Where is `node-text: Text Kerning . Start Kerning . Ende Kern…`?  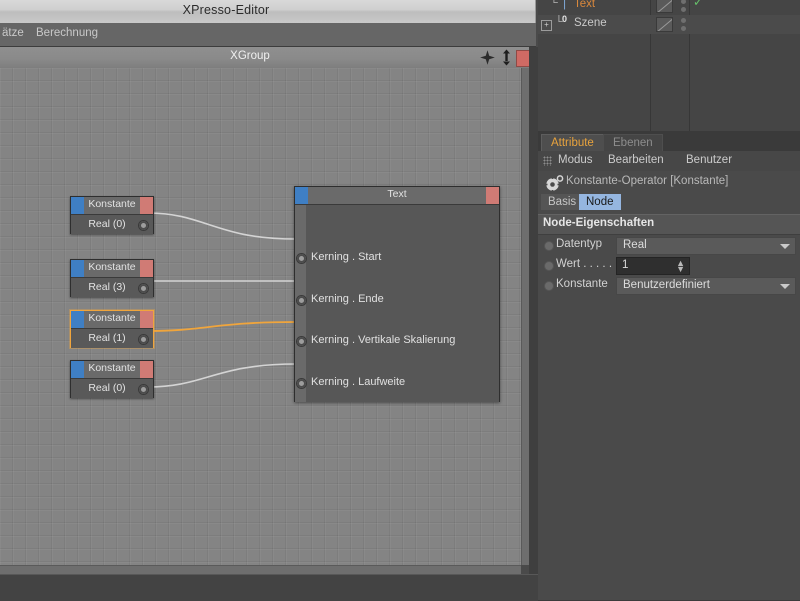 node-text: Text Kerning . Start Kerning . Ende Kern… is located at coordinates (397, 294).